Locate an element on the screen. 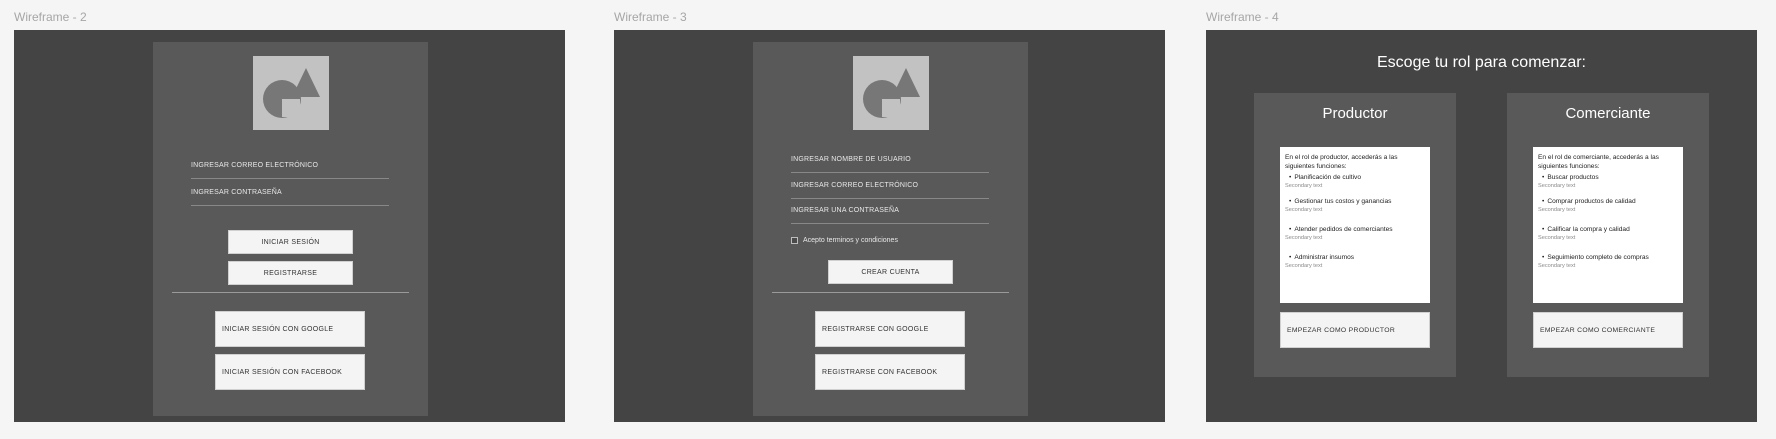 This screenshot has height=439, width=1776. list-item: • Buscar productos is located at coordinates (1570, 177).